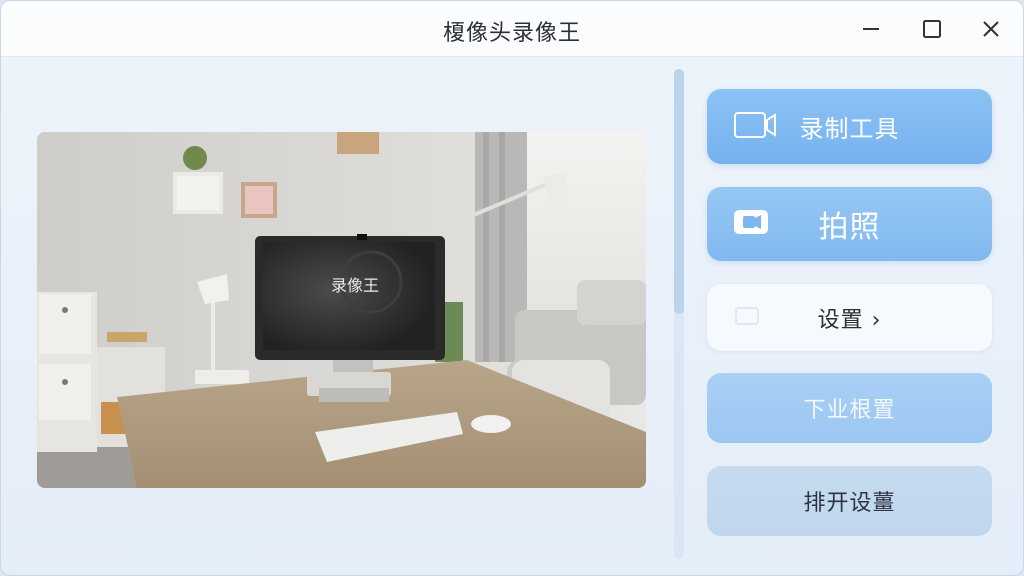  I want to click on monitor-screen-text: 录像王, so click(355, 285).